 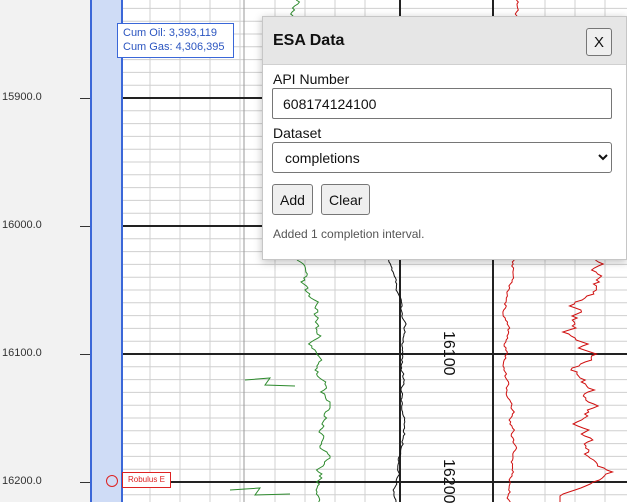 What do you see at coordinates (311, 79) in the screenshot?
I see `api-number-label: API Number` at bounding box center [311, 79].